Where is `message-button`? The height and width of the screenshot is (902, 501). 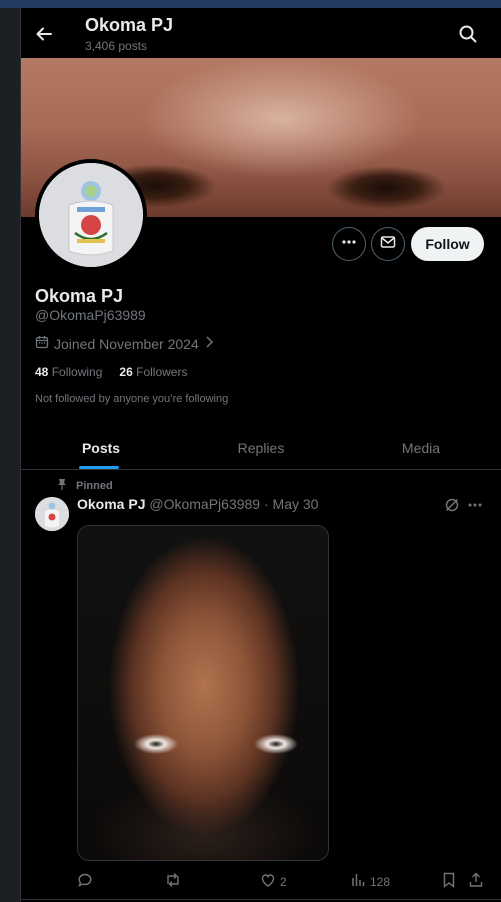 message-button is located at coordinates (388, 244).